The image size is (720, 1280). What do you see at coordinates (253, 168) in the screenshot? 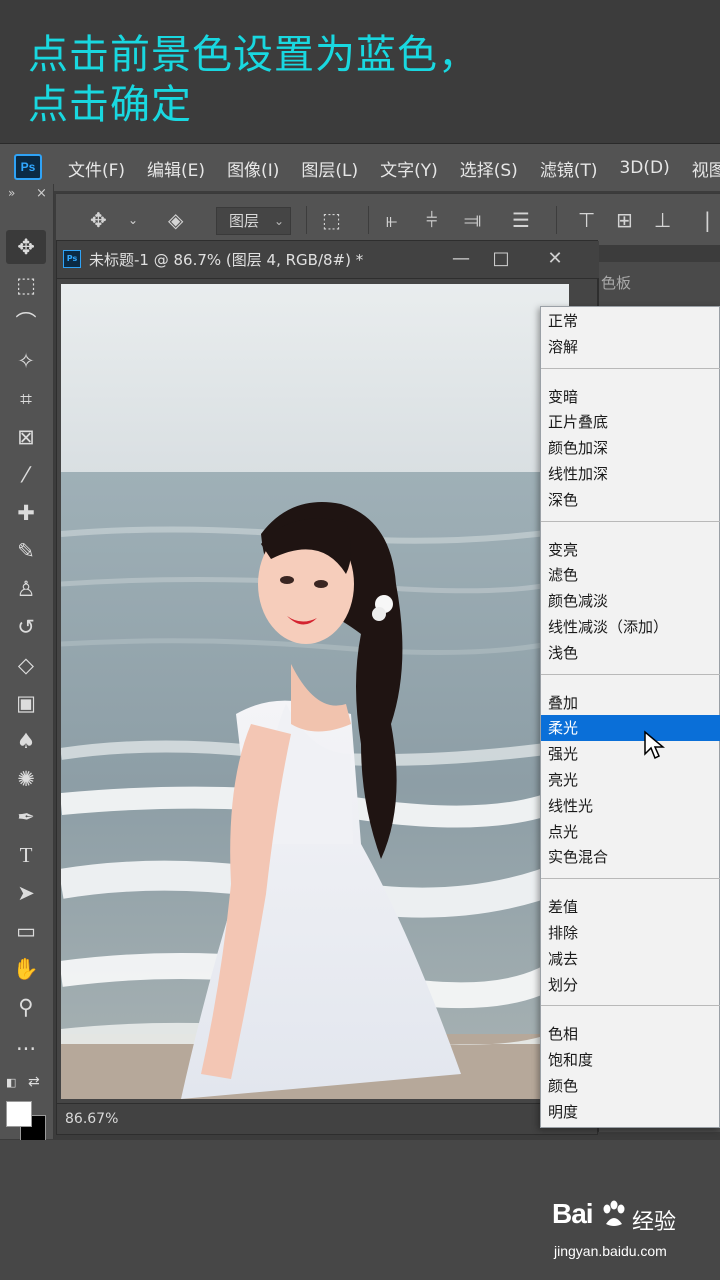
I see `menu-item: 图像(I)` at bounding box center [253, 168].